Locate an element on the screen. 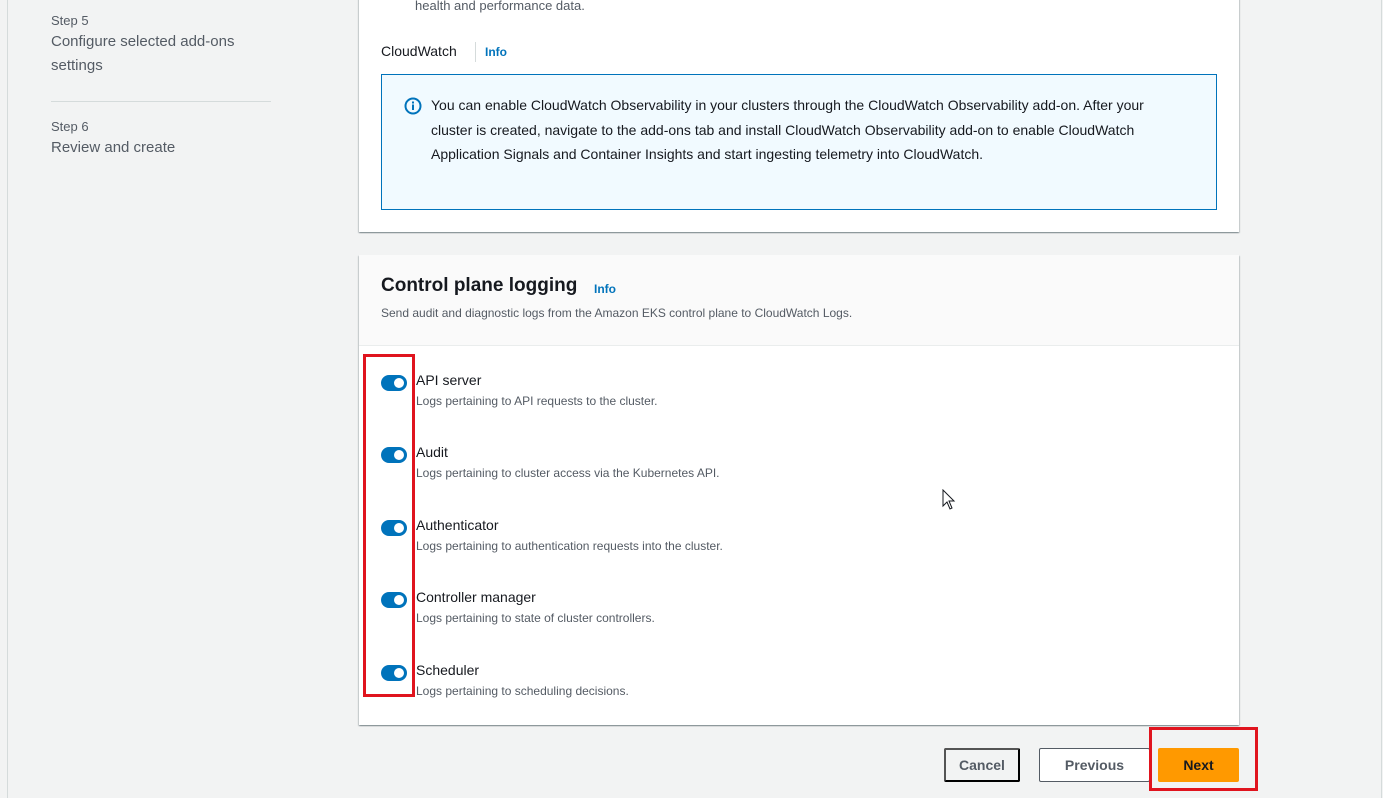 This screenshot has width=1383, height=798. observability-description-tail: health and performance data. is located at coordinates (500, 6).